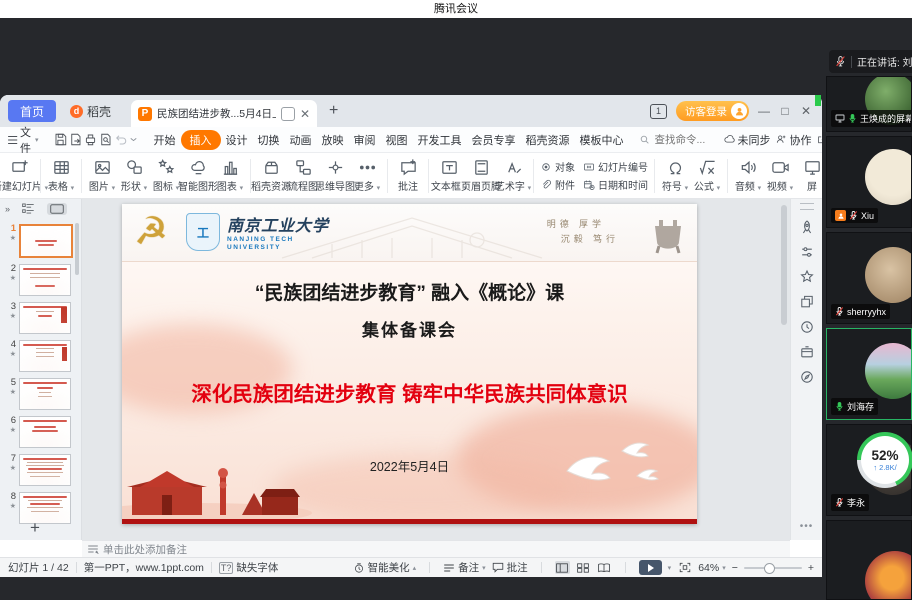 The width and height of the screenshot is (912, 600). I want to click on menu-item-1: 插入, so click(200, 139).